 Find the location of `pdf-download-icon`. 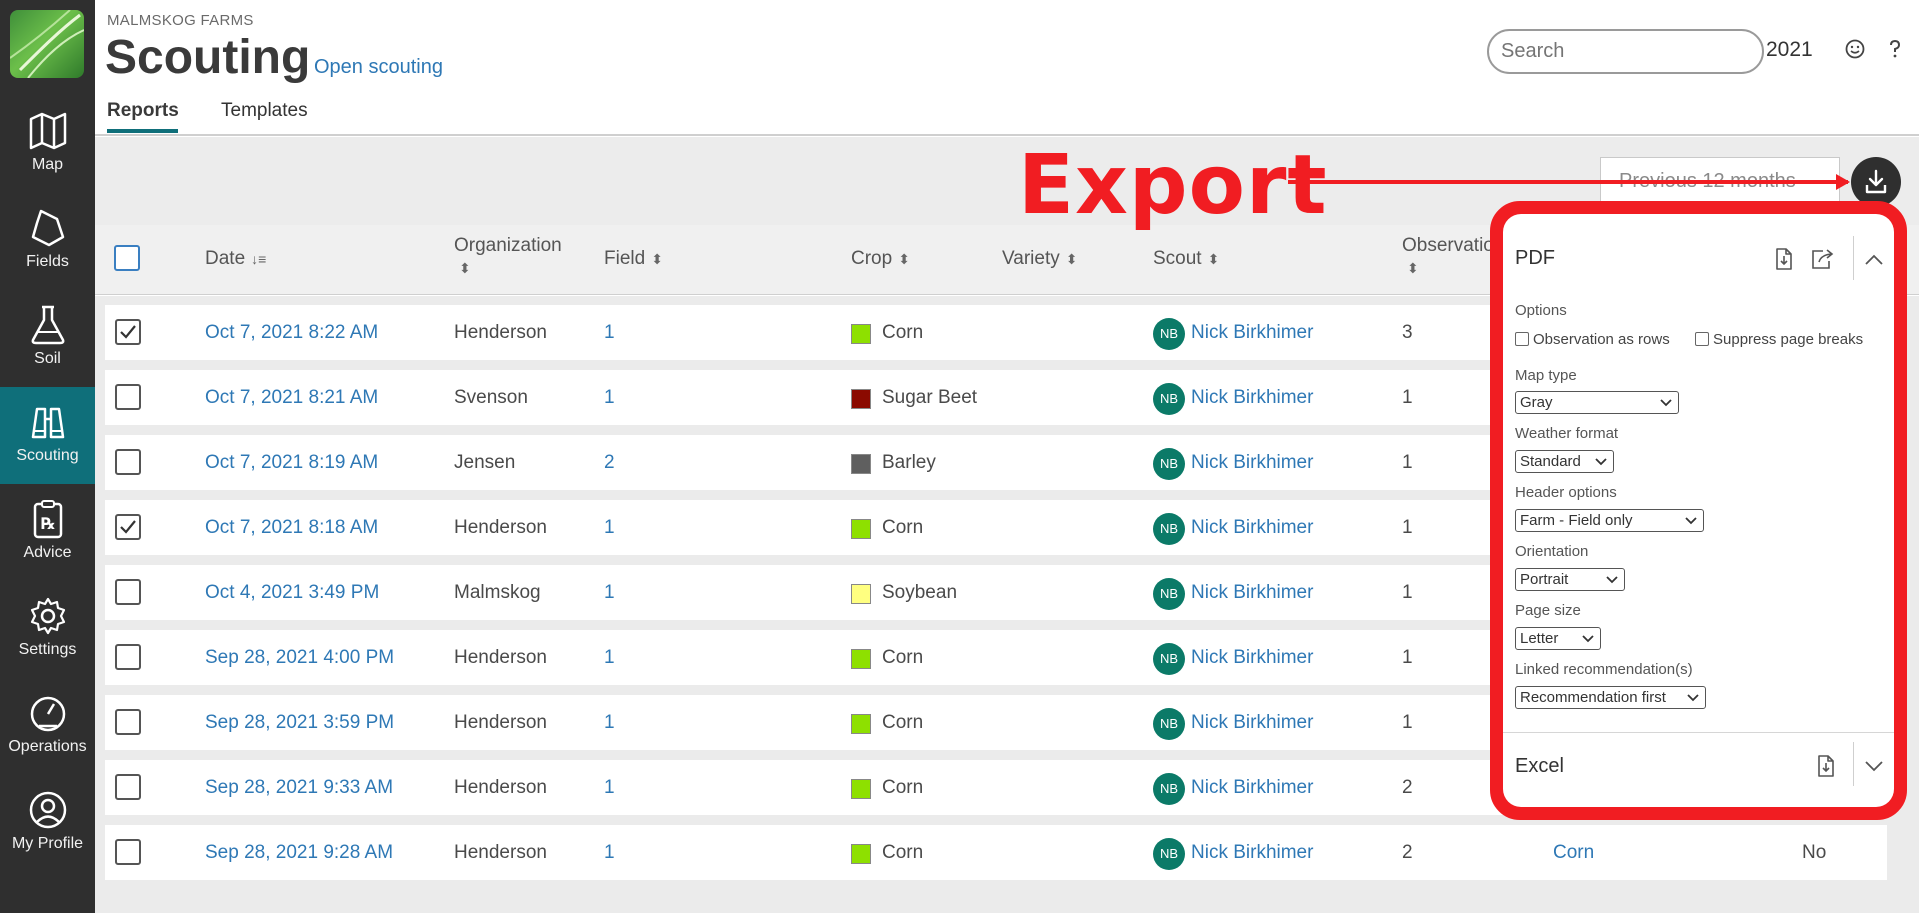

pdf-download-icon is located at coordinates (1784, 259).